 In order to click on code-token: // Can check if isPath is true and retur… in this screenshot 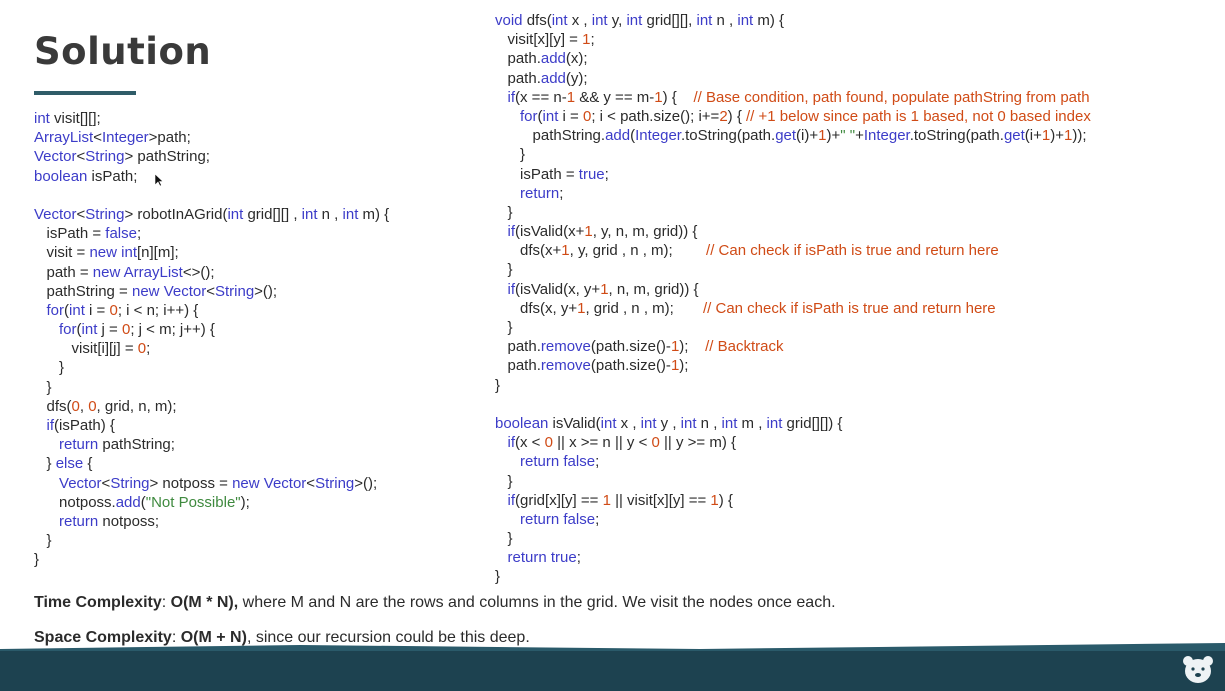, I will do `click(852, 251)`.